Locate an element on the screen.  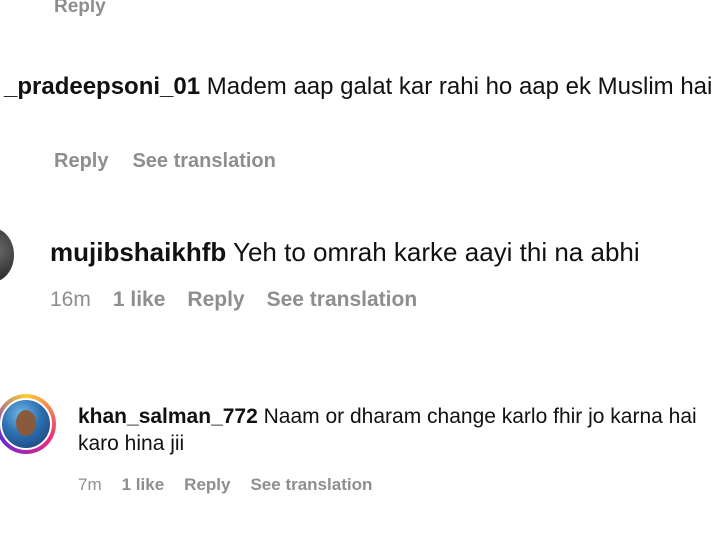
comment-timestamp: 16m is located at coordinates (70, 299).